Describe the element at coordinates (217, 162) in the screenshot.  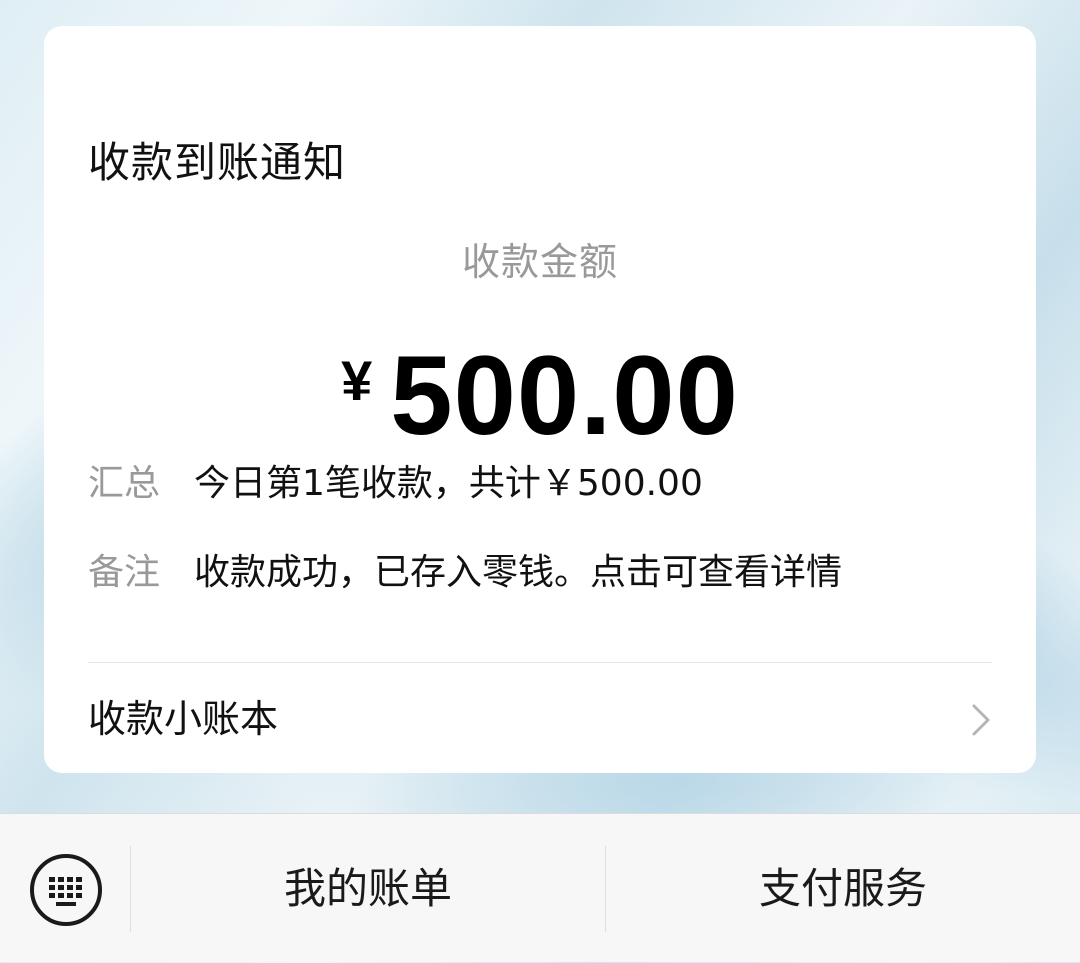
I see `card-title: 收款到账通知` at that location.